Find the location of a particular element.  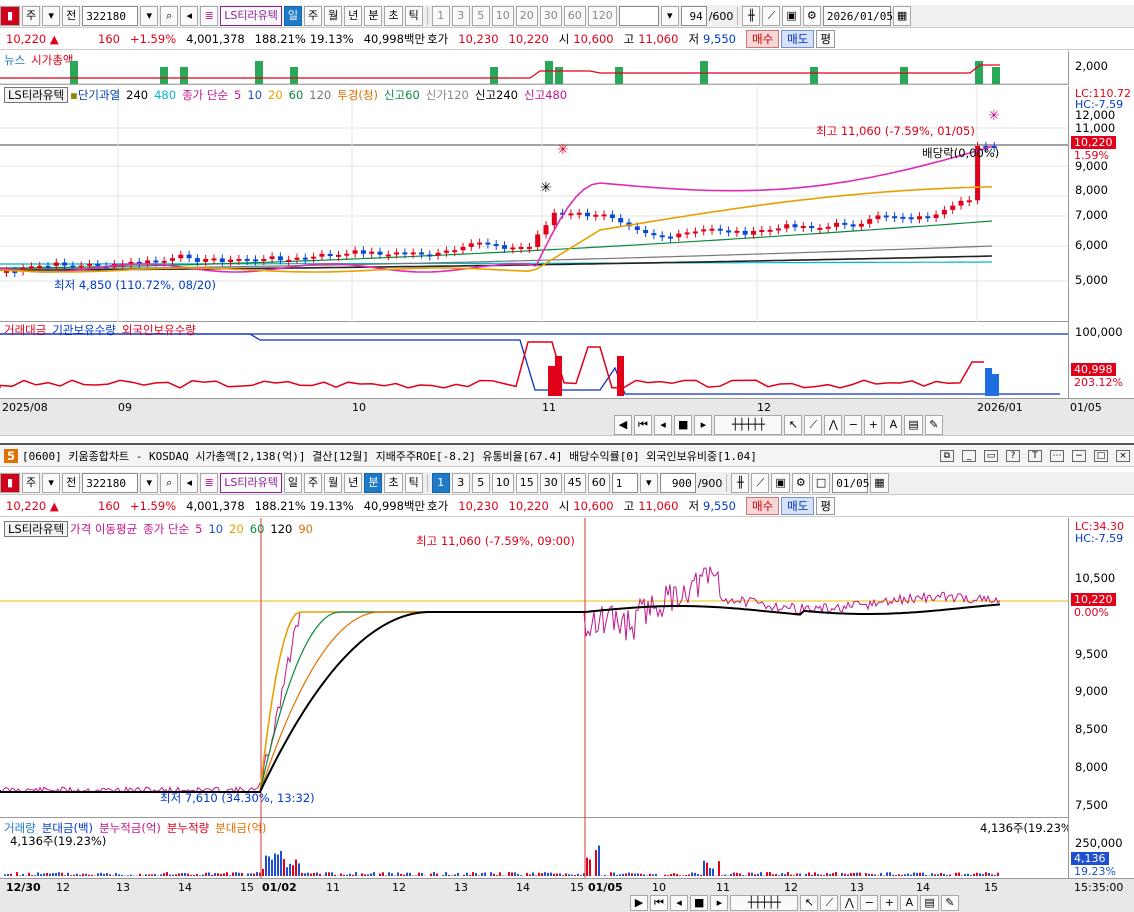

legend-stock-name: LS티라유텍 is located at coordinates (36, 95).